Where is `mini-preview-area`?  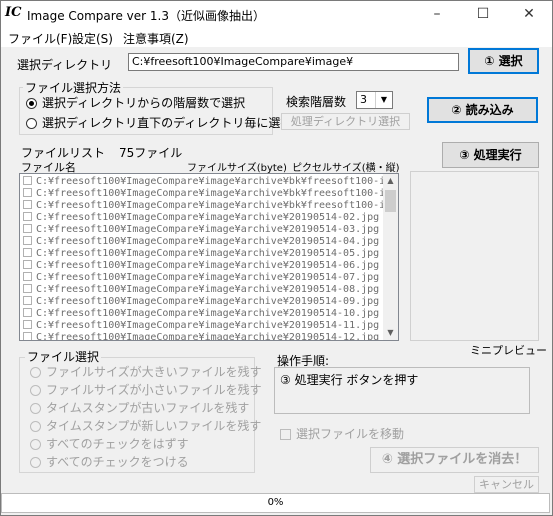
mini-preview-area is located at coordinates (474, 256).